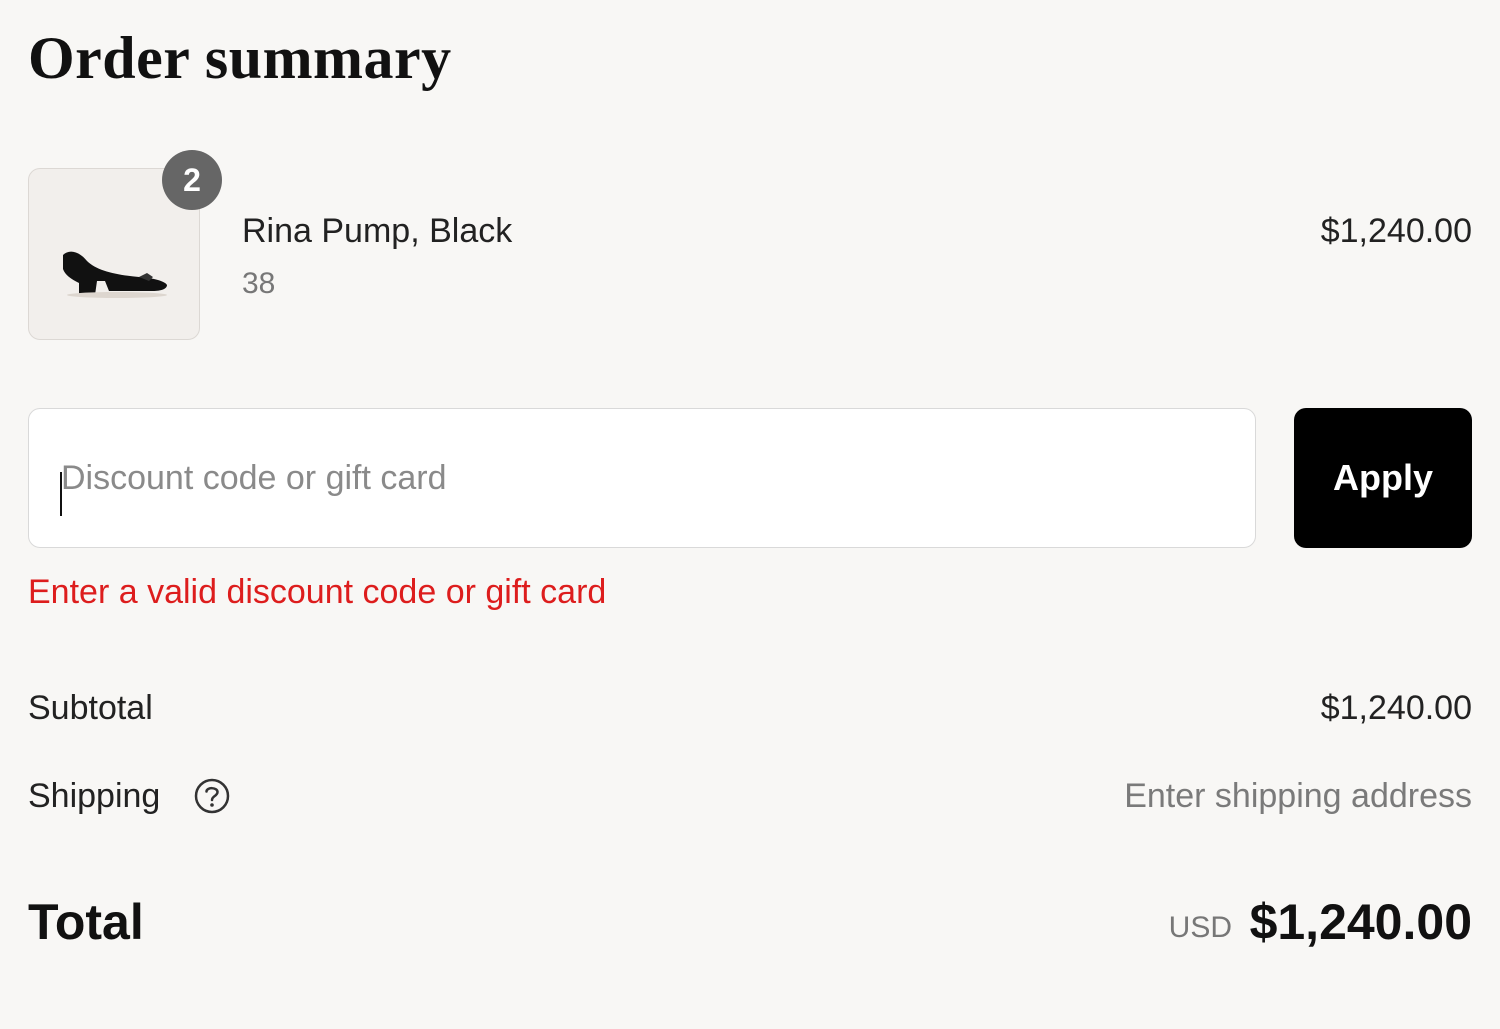 The height and width of the screenshot is (1029, 1500). I want to click on subtotal-value: $1,240.00, so click(1396, 708).